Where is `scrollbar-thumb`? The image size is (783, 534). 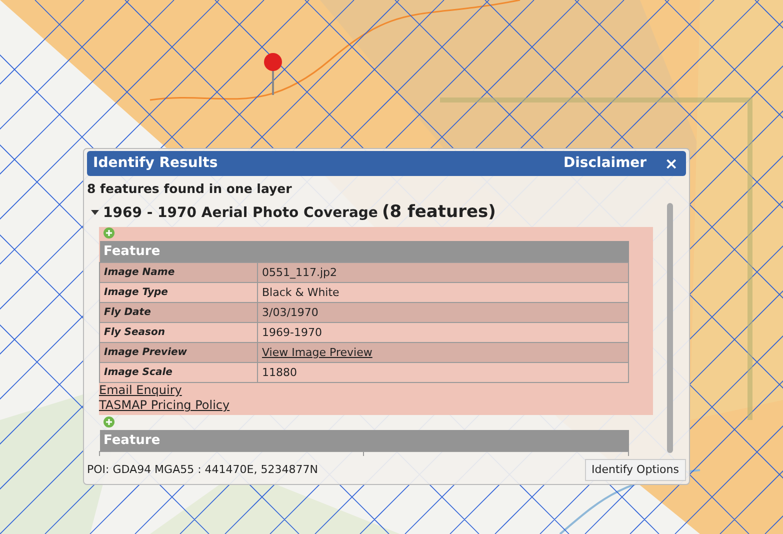 scrollbar-thumb is located at coordinates (670, 327).